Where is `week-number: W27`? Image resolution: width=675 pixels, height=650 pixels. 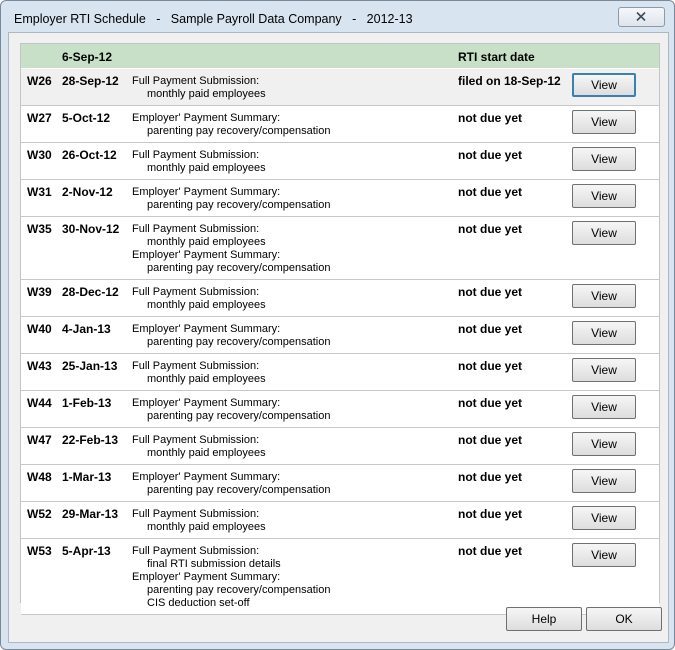
week-number: W27 is located at coordinates (39, 118).